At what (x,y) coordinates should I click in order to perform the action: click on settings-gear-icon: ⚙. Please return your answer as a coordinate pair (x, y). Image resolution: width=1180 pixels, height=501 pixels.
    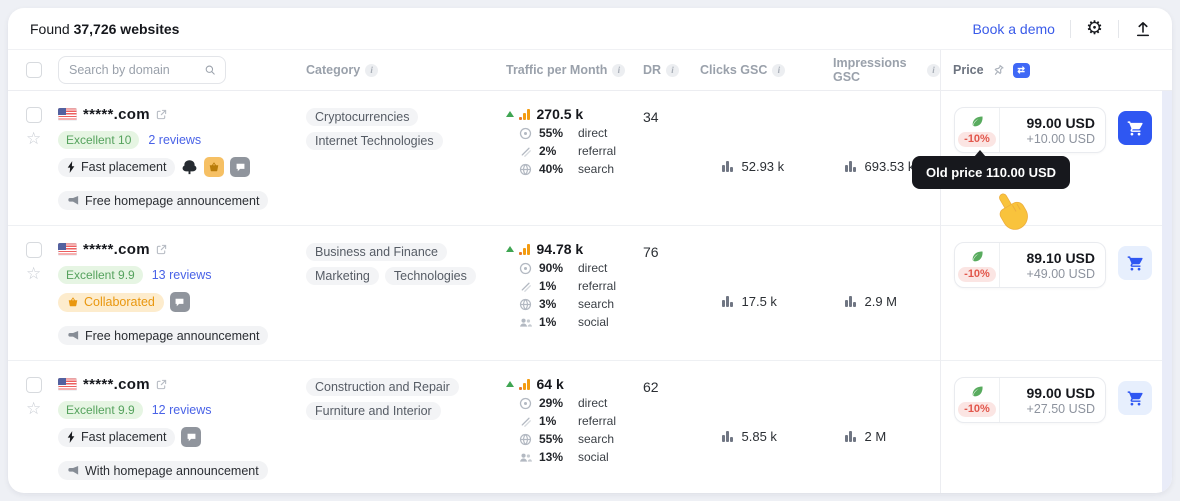
    Looking at the image, I should click on (1094, 28).